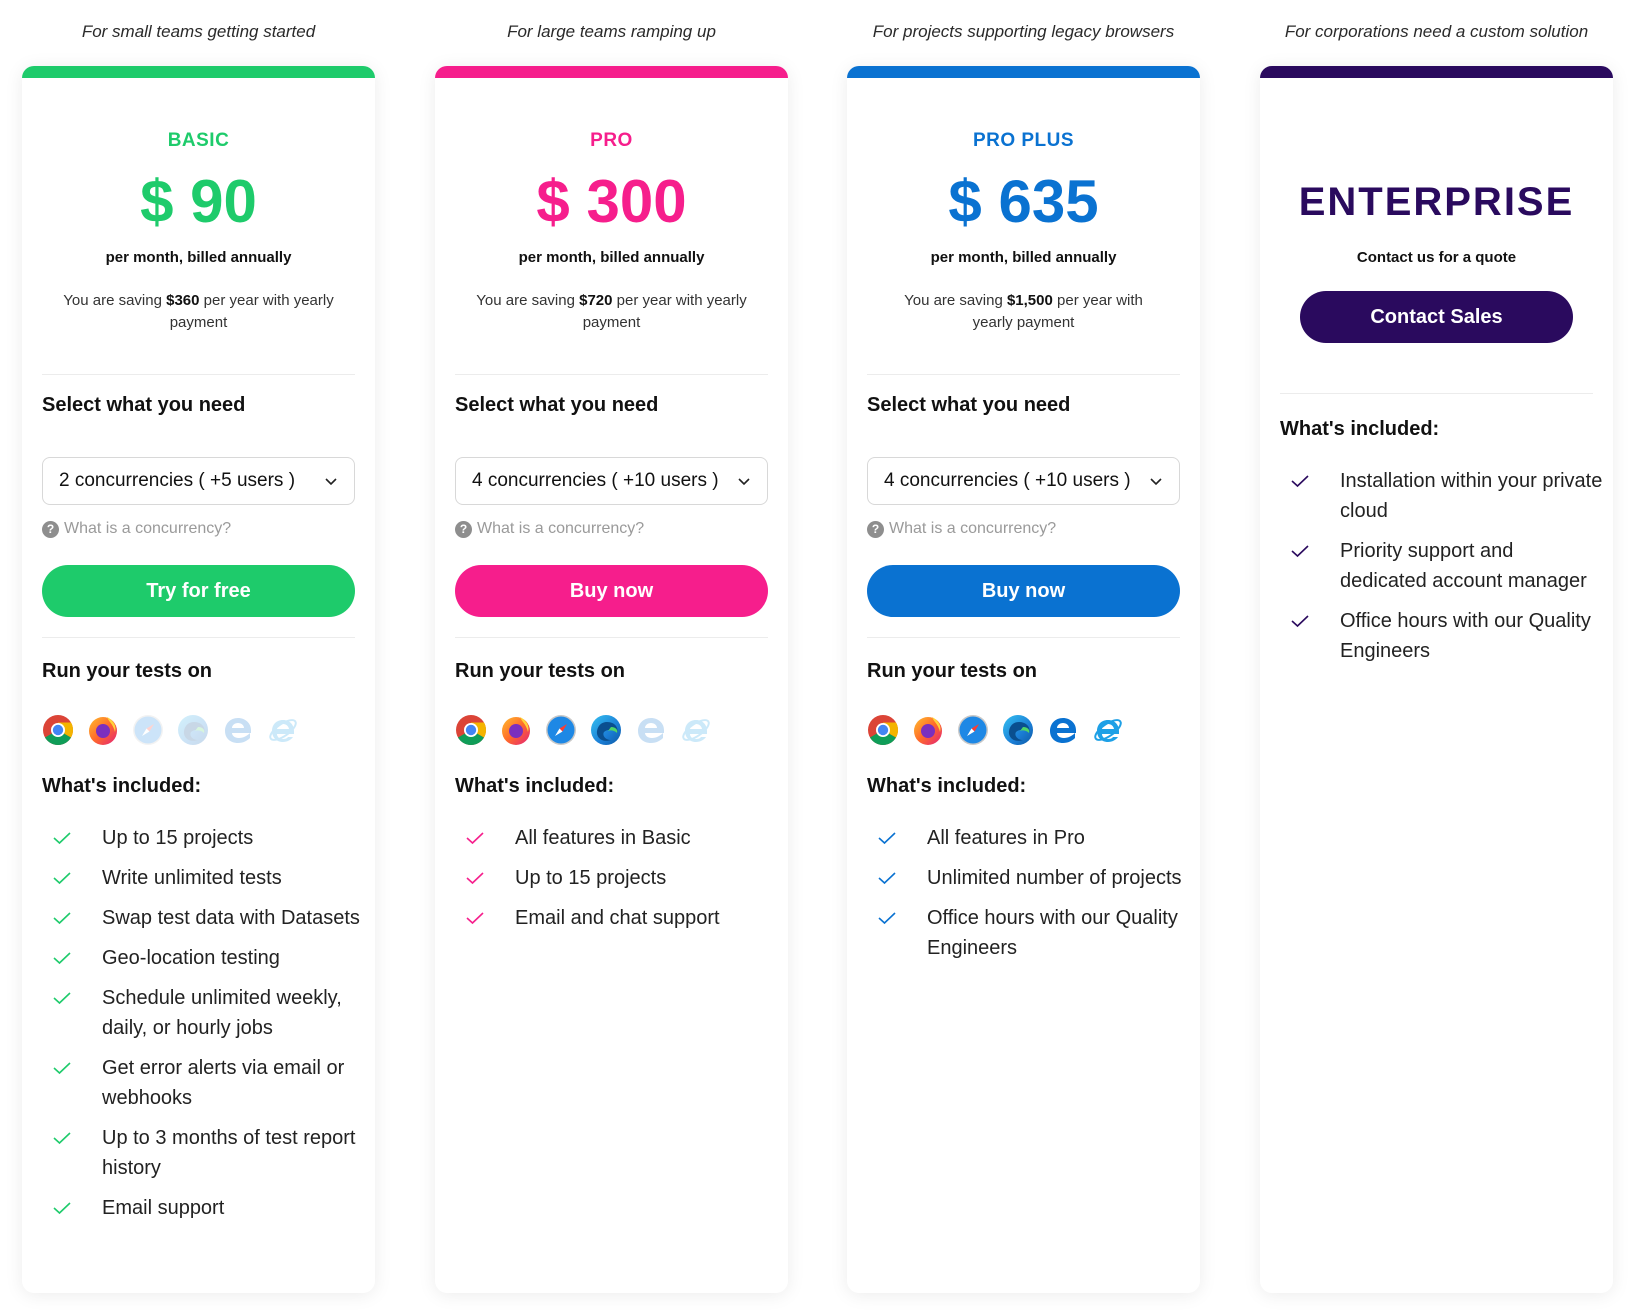 The width and height of the screenshot is (1635, 1311). What do you see at coordinates (611, 140) in the screenshot?
I see `plan-name: PRO` at bounding box center [611, 140].